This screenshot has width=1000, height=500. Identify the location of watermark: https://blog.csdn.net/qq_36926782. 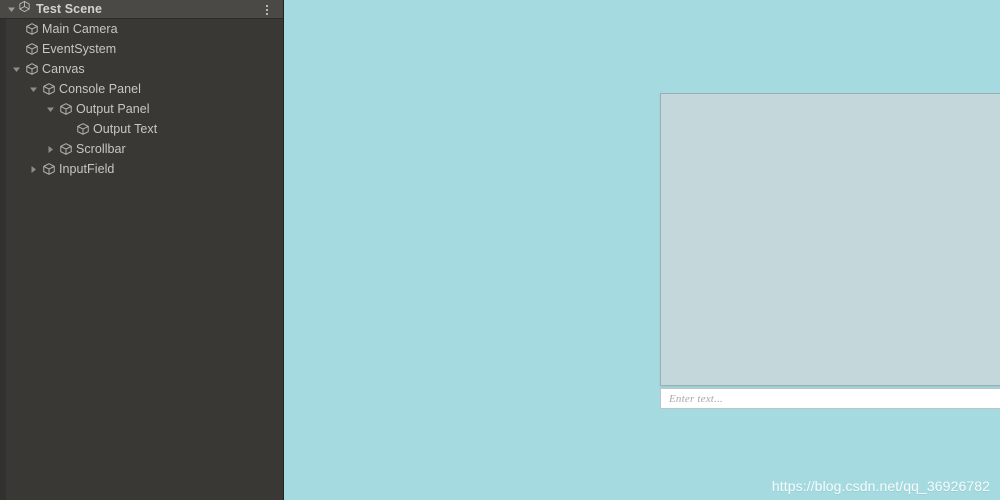
(880, 486).